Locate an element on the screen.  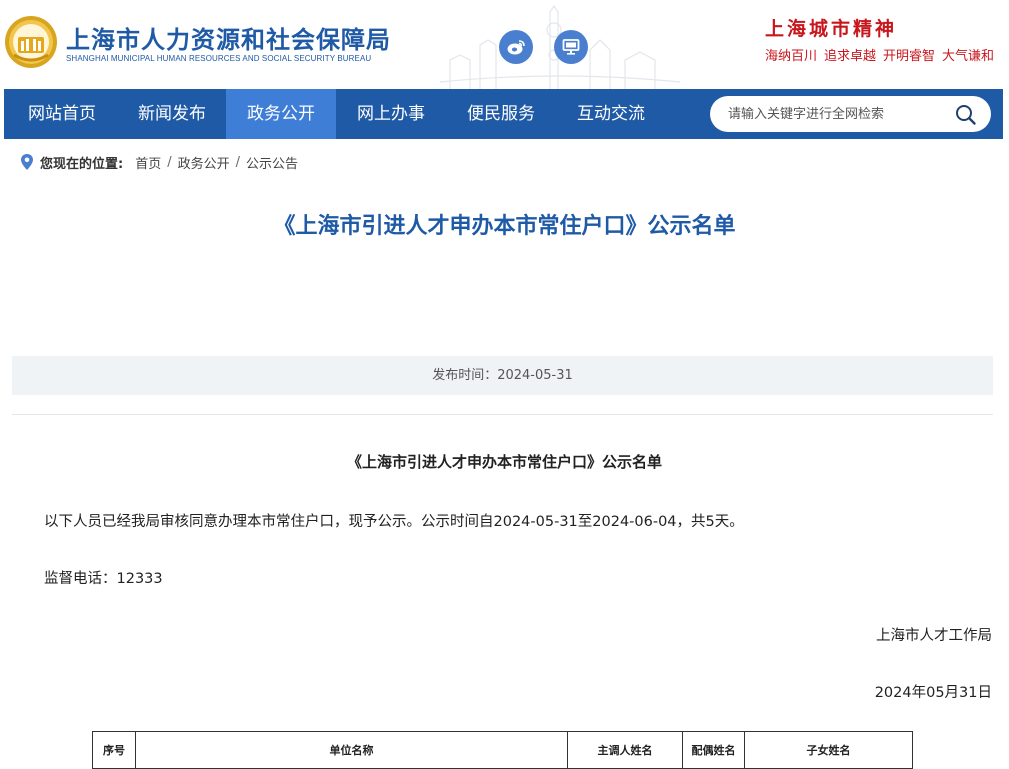
publish-time: 发布时间：2024-05-31 is located at coordinates (502, 375).